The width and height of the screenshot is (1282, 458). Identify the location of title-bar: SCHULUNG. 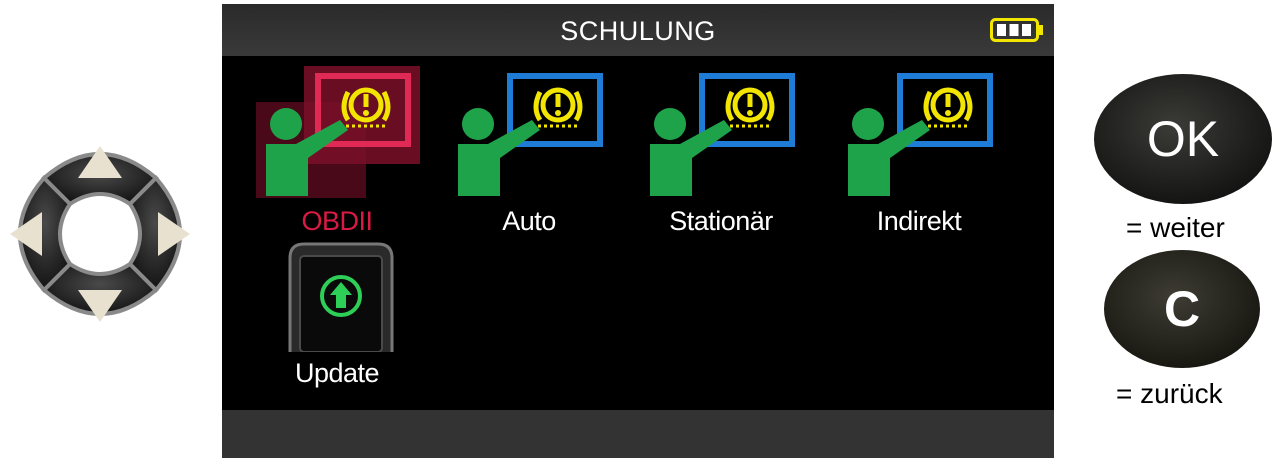
(638, 30).